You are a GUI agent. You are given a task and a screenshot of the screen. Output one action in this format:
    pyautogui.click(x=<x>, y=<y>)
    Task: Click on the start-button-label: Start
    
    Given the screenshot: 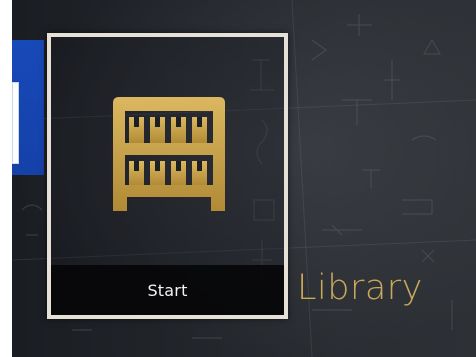 What is the action you would take?
    pyautogui.click(x=167, y=290)
    